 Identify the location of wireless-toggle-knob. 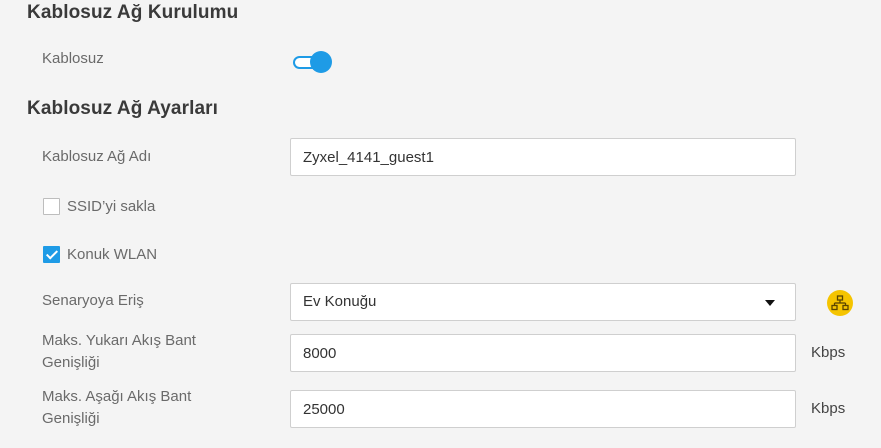
(321, 62).